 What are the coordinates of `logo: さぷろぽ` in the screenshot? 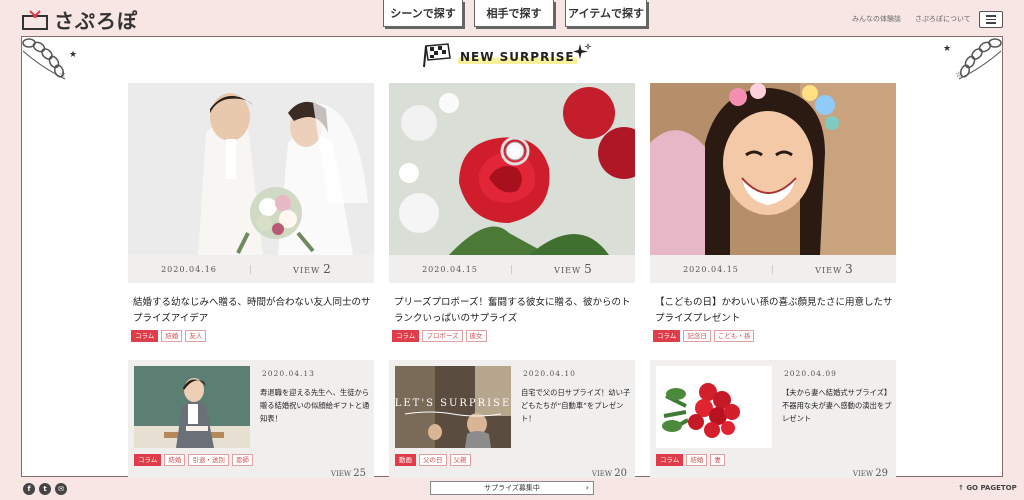 It's located at (80, 19).